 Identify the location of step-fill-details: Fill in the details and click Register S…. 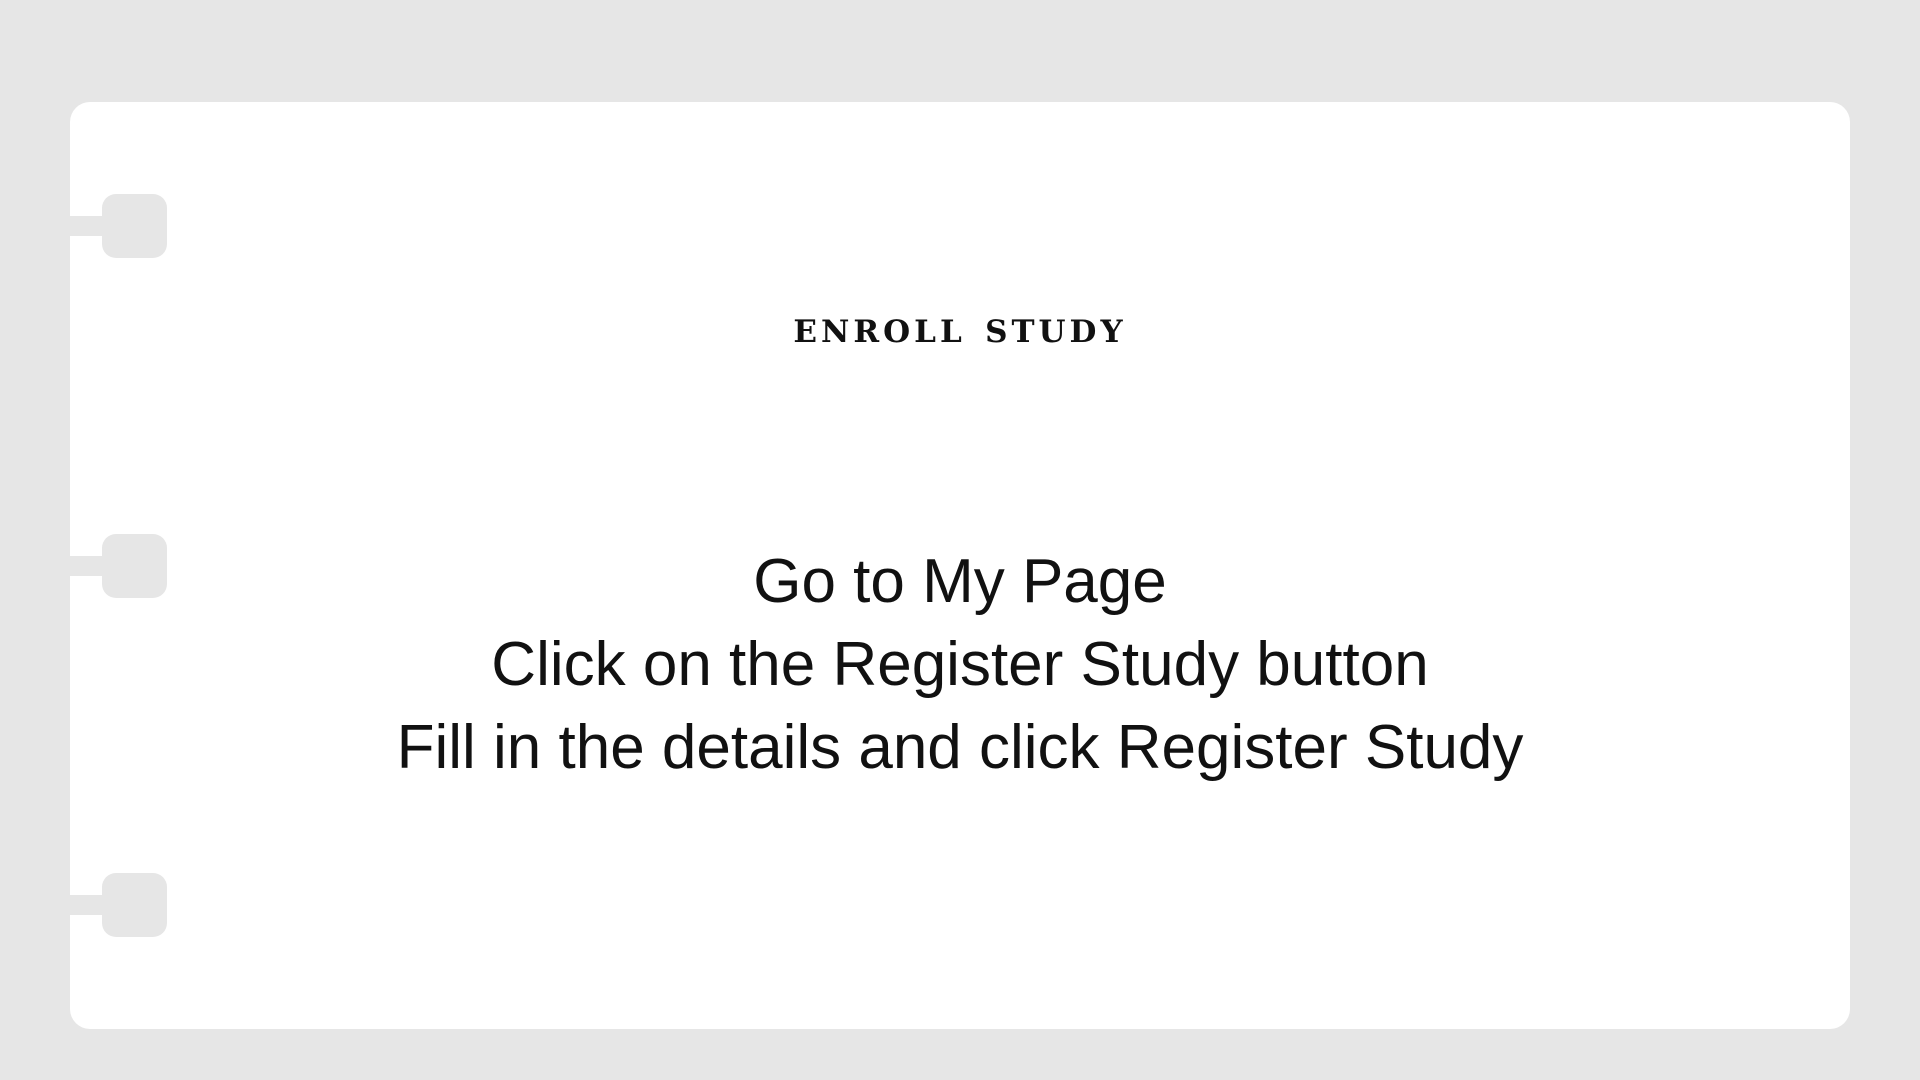
(960, 747).